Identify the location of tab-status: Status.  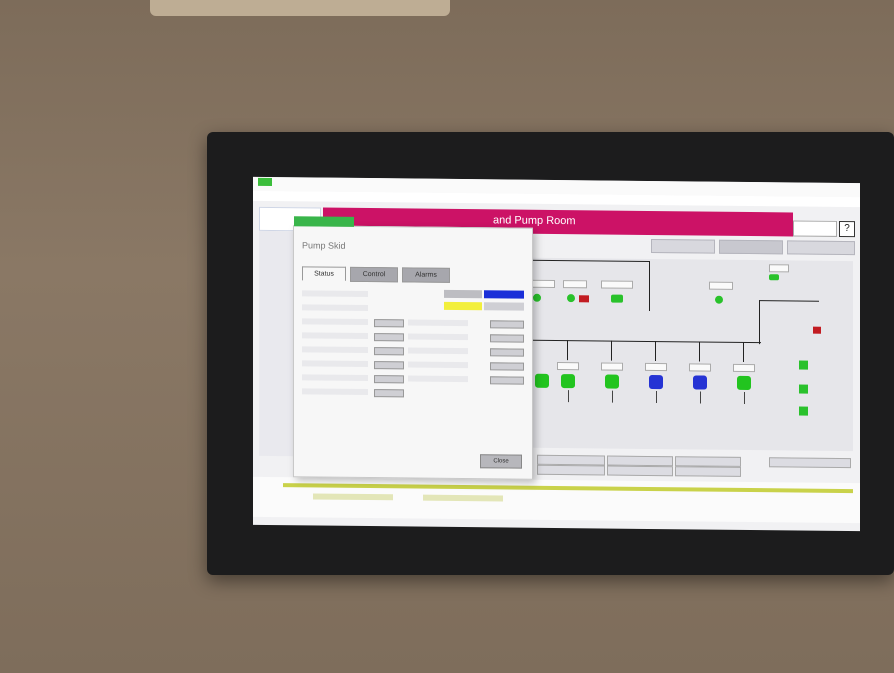
(324, 273).